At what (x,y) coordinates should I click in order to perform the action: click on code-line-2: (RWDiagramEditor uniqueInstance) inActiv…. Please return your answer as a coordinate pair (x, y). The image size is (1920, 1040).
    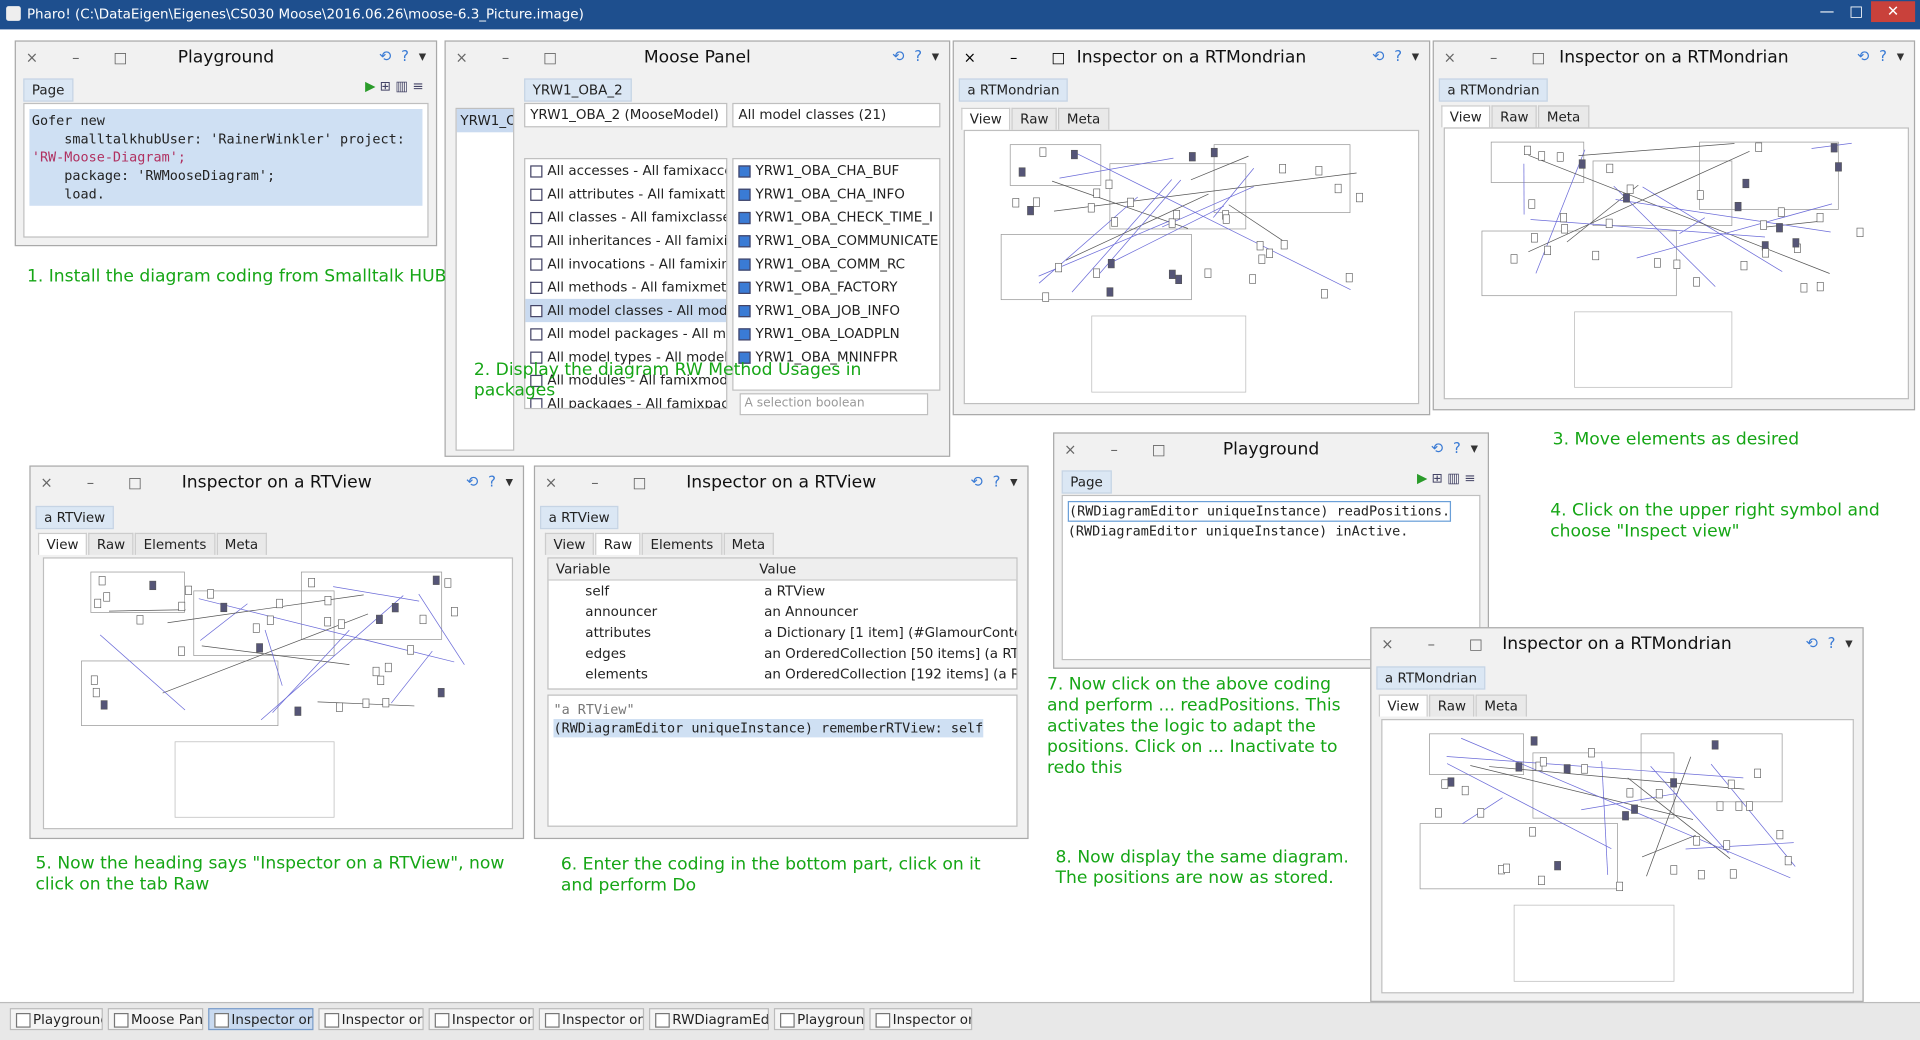
    Looking at the image, I should click on (1271, 531).